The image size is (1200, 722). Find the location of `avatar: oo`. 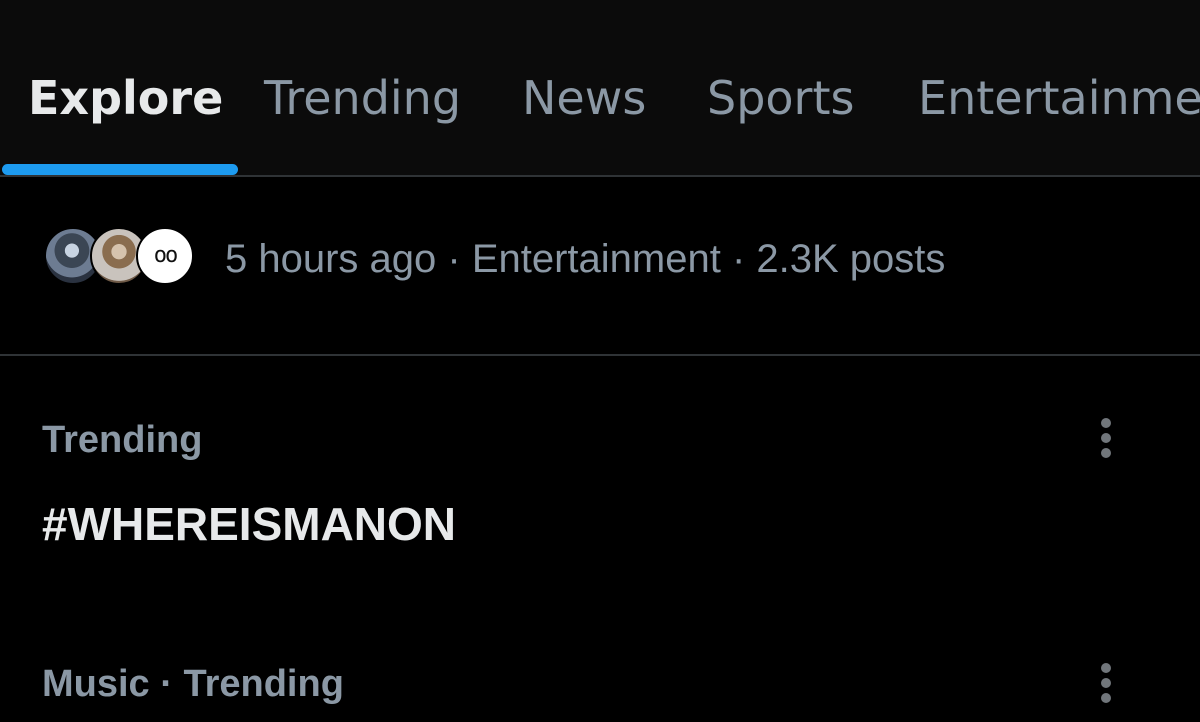

avatar: oo is located at coordinates (165, 256).